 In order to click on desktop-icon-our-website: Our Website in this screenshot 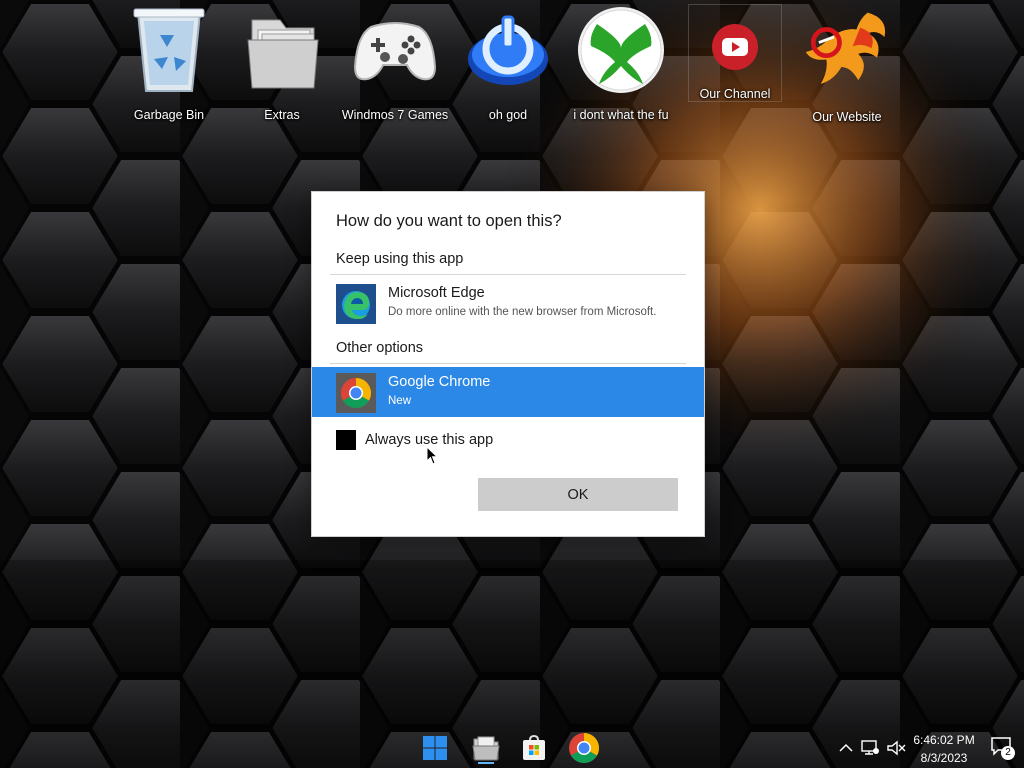, I will do `click(847, 64)`.